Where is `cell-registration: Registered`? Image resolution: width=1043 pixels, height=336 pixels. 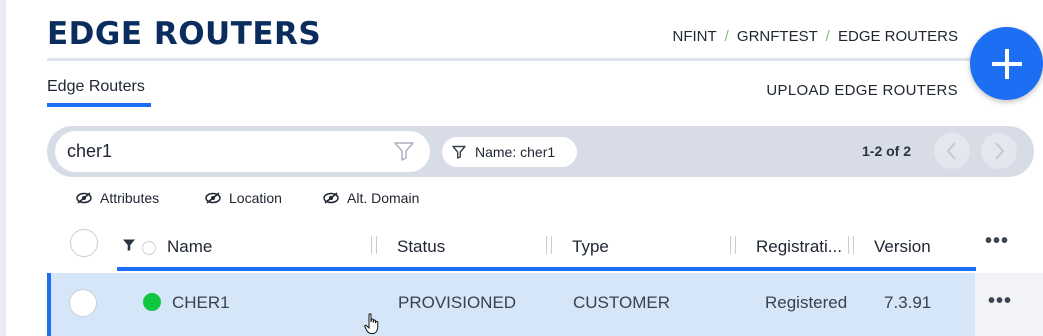 cell-registration: Registered is located at coordinates (806, 302).